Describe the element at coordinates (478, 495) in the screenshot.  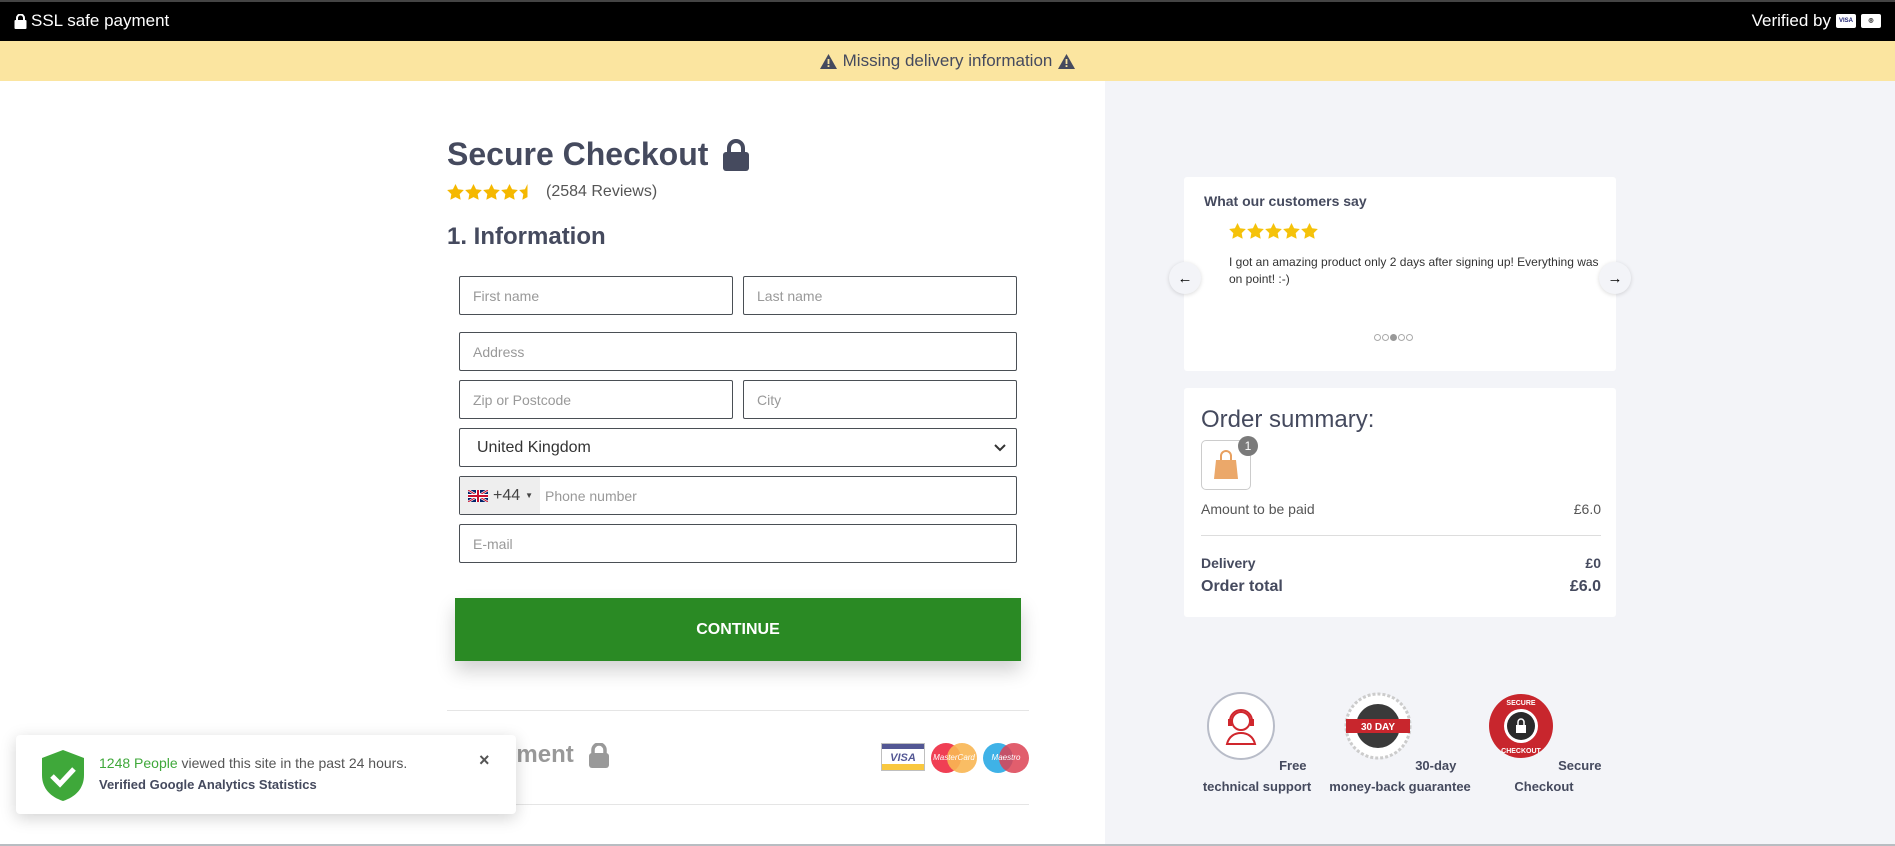
I see `uk-flag-icon` at that location.